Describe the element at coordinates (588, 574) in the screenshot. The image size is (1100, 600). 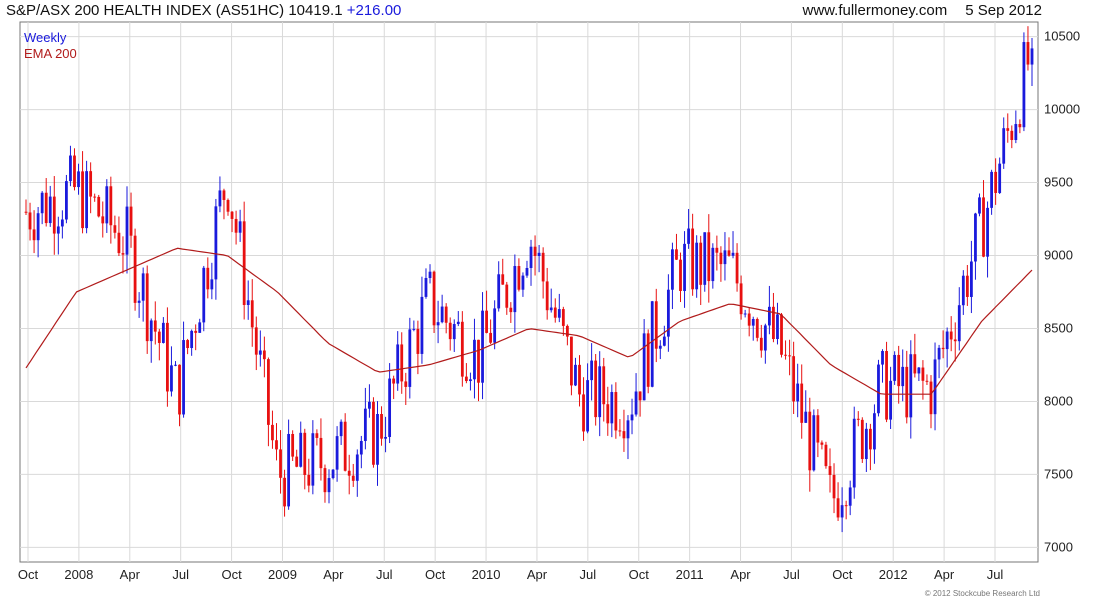
I see `x-tick-label: Jul` at that location.